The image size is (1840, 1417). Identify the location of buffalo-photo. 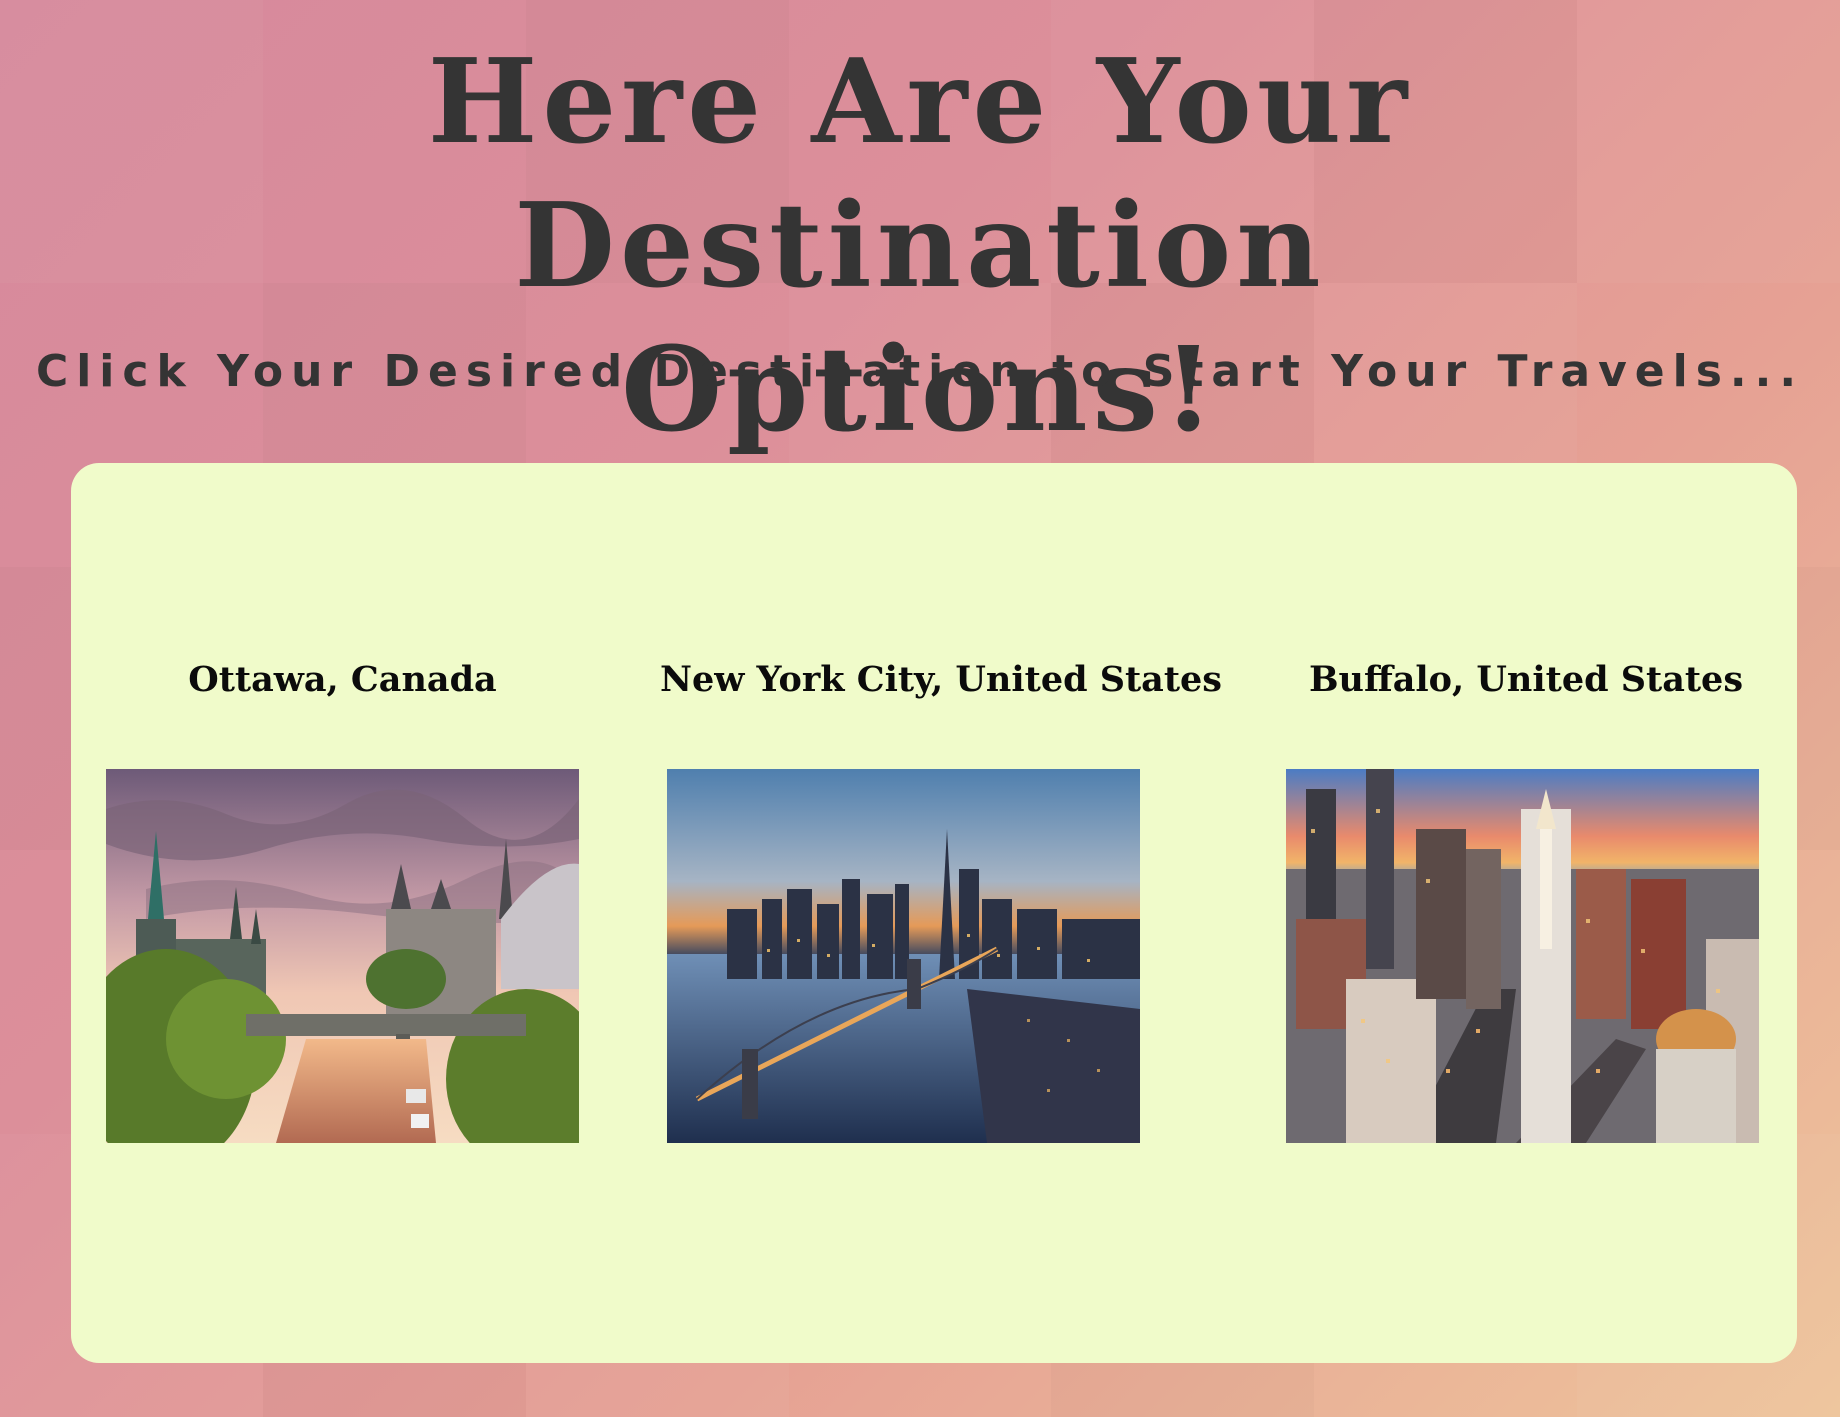
(1522, 956).